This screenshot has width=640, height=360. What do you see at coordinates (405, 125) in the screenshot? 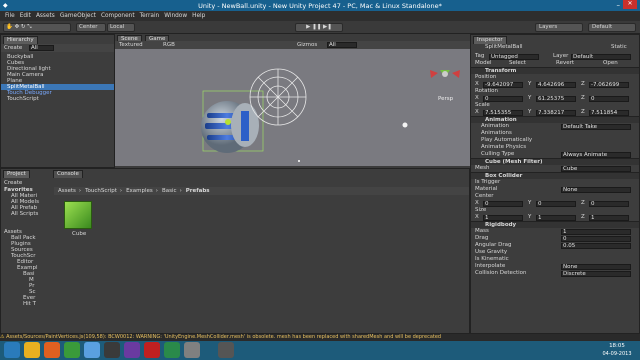
I see `light-gizmo-icon` at bounding box center [405, 125].